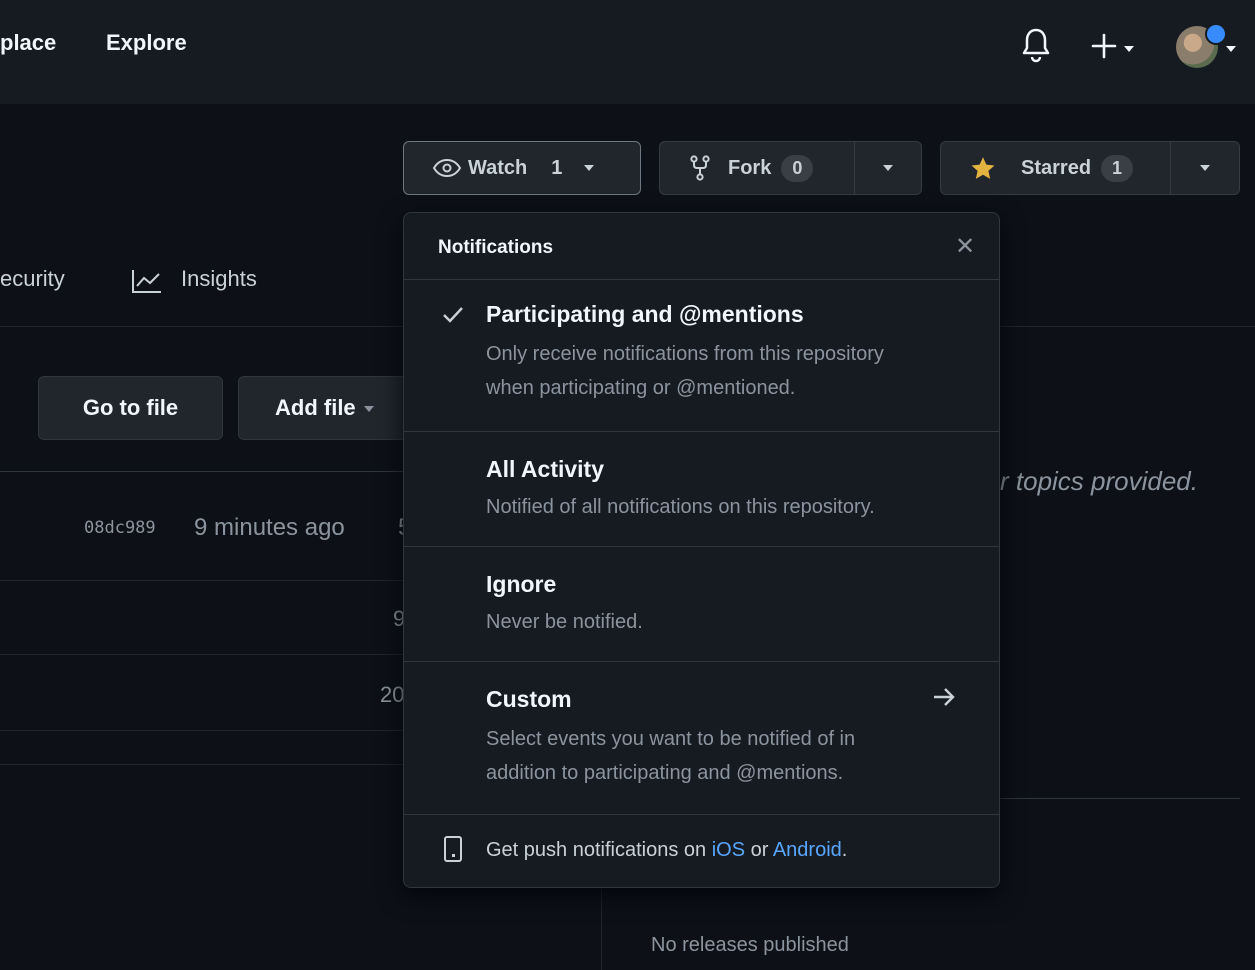  Describe the element at coordinates (219, 279) in the screenshot. I see `tab-insights: Insights` at that location.